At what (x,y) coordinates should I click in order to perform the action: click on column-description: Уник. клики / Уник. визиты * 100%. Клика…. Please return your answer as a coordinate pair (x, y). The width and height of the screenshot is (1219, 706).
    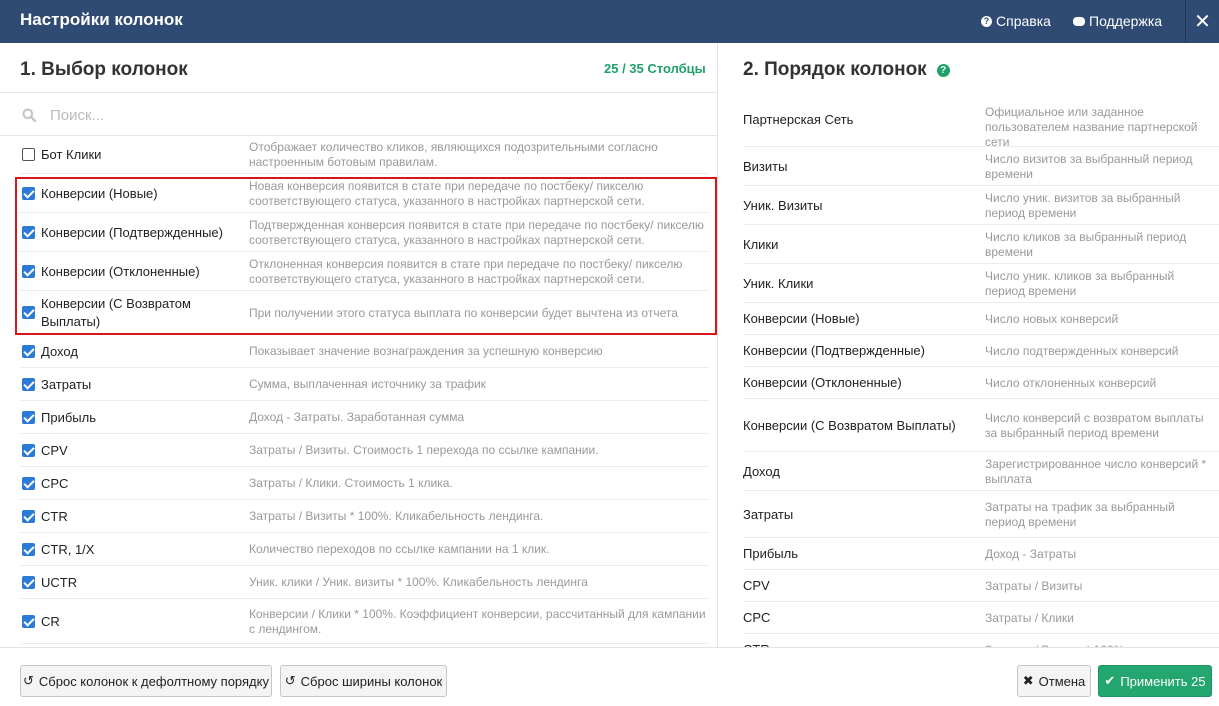
    Looking at the image, I should click on (418, 582).